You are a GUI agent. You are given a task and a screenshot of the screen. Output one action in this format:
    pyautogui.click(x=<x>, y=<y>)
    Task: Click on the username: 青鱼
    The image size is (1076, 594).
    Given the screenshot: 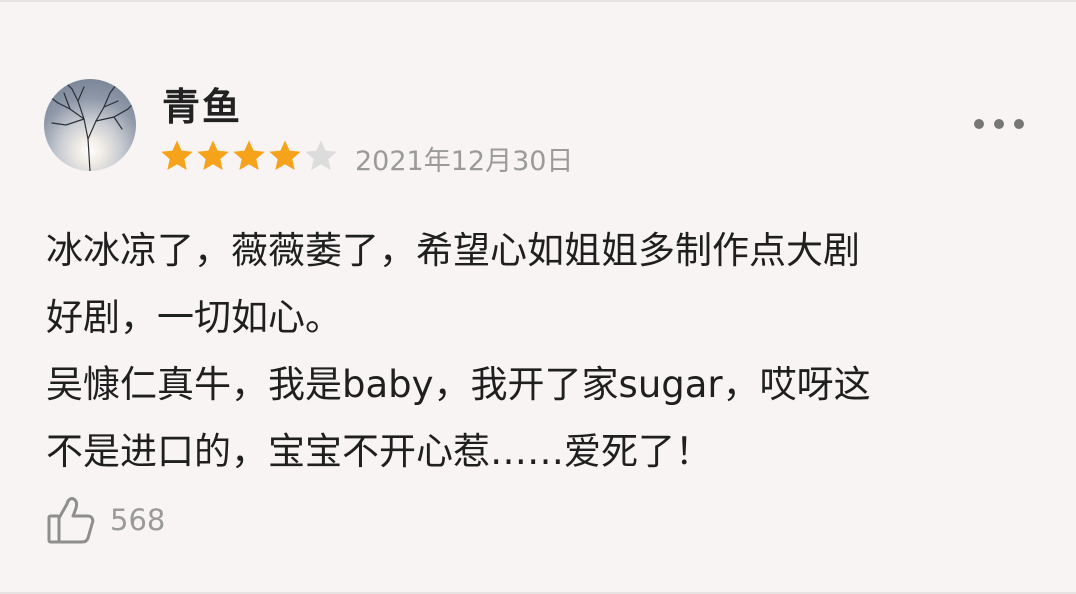 What is the action you would take?
    pyautogui.click(x=202, y=103)
    